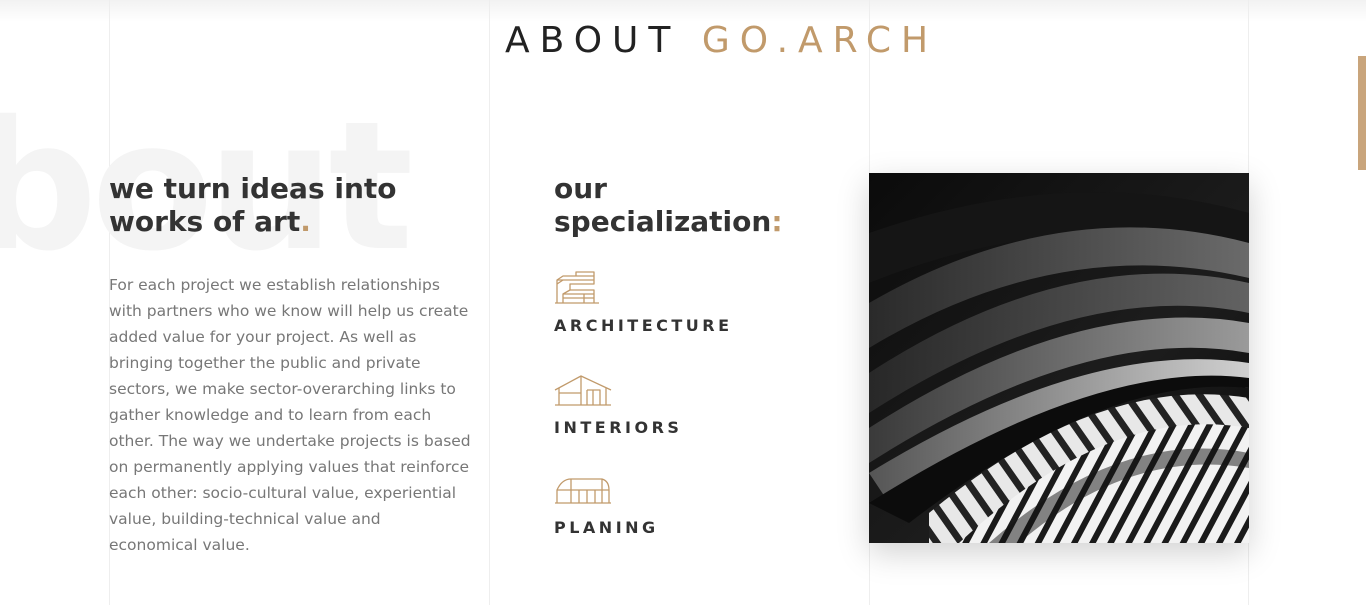  I want to click on about-headline: we turn ideas into works of art., so click(299, 205).